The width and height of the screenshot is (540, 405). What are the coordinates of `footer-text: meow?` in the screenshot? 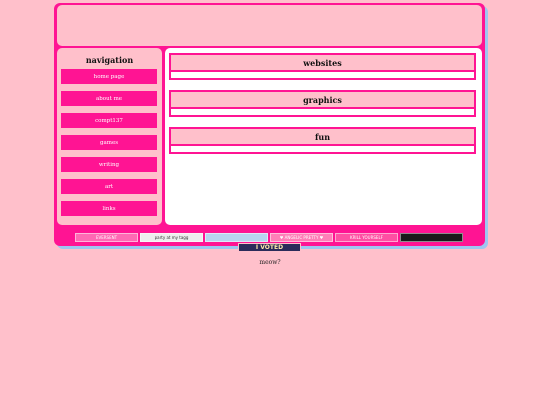 It's located at (270, 262).